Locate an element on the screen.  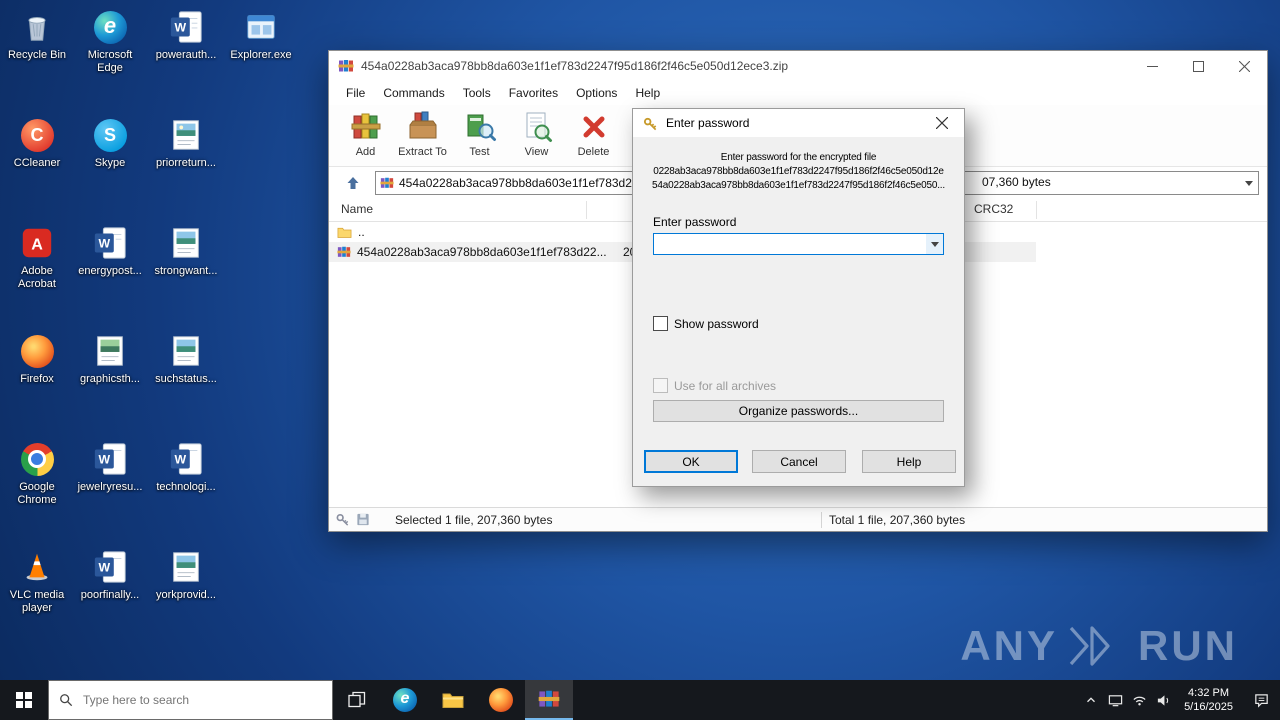
column-header-name: Name is located at coordinates (357, 209).